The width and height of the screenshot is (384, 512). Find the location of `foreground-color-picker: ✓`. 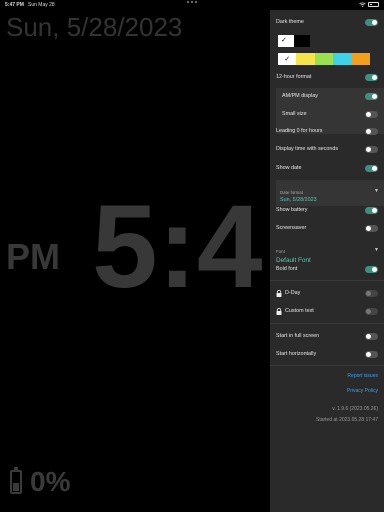

foreground-color-picker: ✓ is located at coordinates (324, 59).